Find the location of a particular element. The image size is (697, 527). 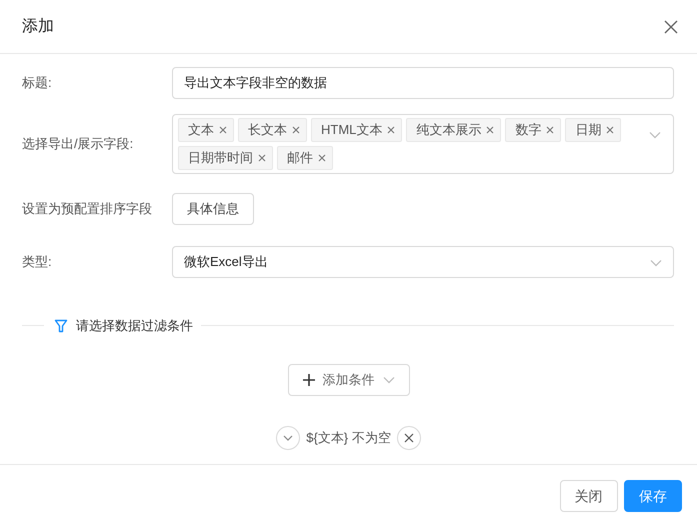

plus-icon is located at coordinates (308, 380).